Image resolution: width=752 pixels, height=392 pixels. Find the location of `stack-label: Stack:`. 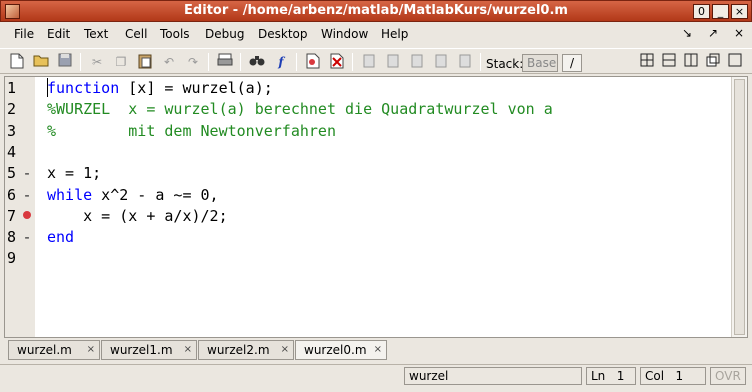

stack-label: Stack: is located at coordinates (505, 64).